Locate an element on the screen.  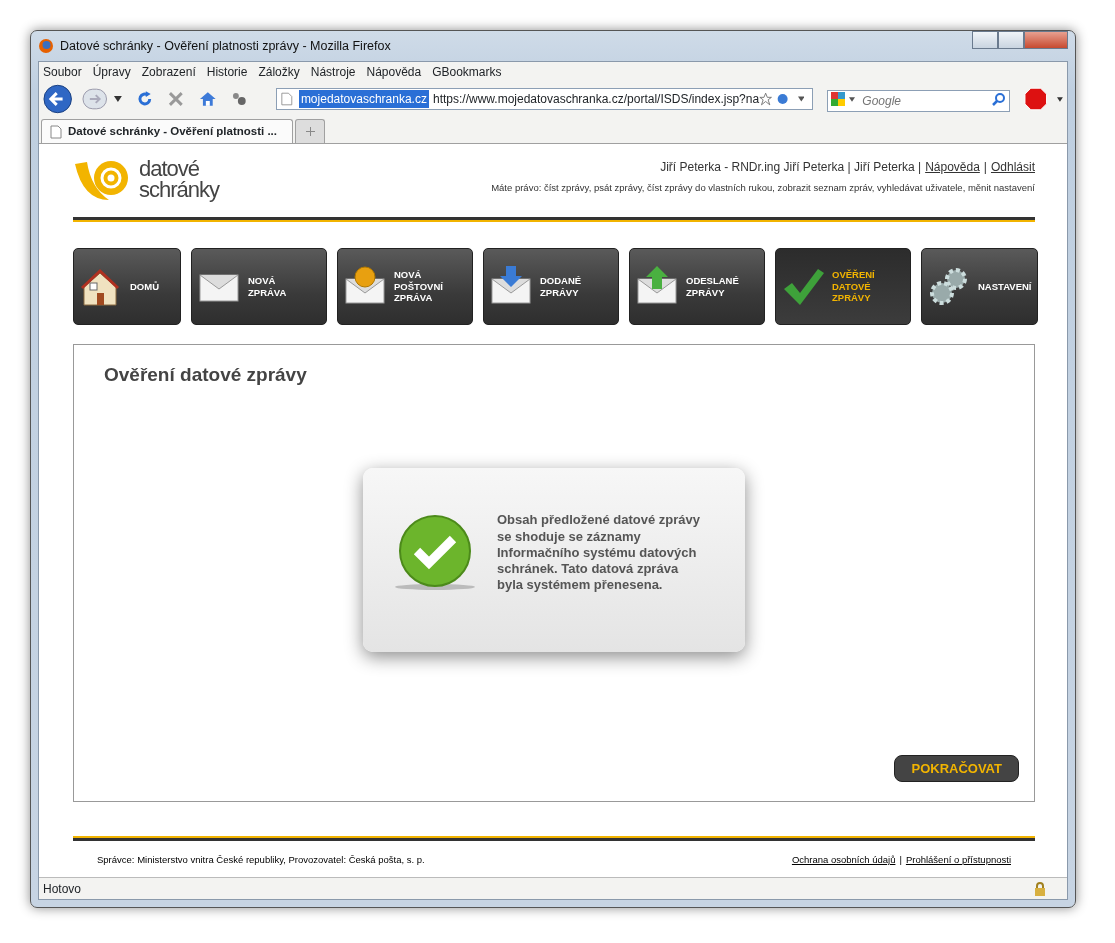
header-link: Nápověda is located at coordinates (952, 167).